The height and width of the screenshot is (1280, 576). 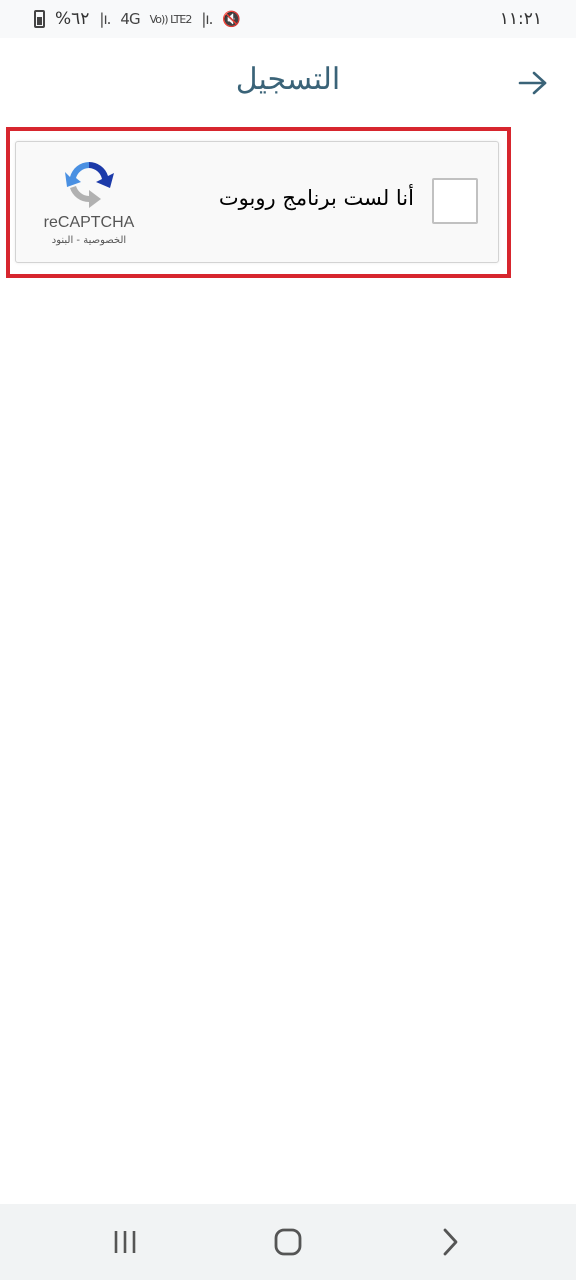 I want to click on nav-bar, so click(x=288, y=1242).